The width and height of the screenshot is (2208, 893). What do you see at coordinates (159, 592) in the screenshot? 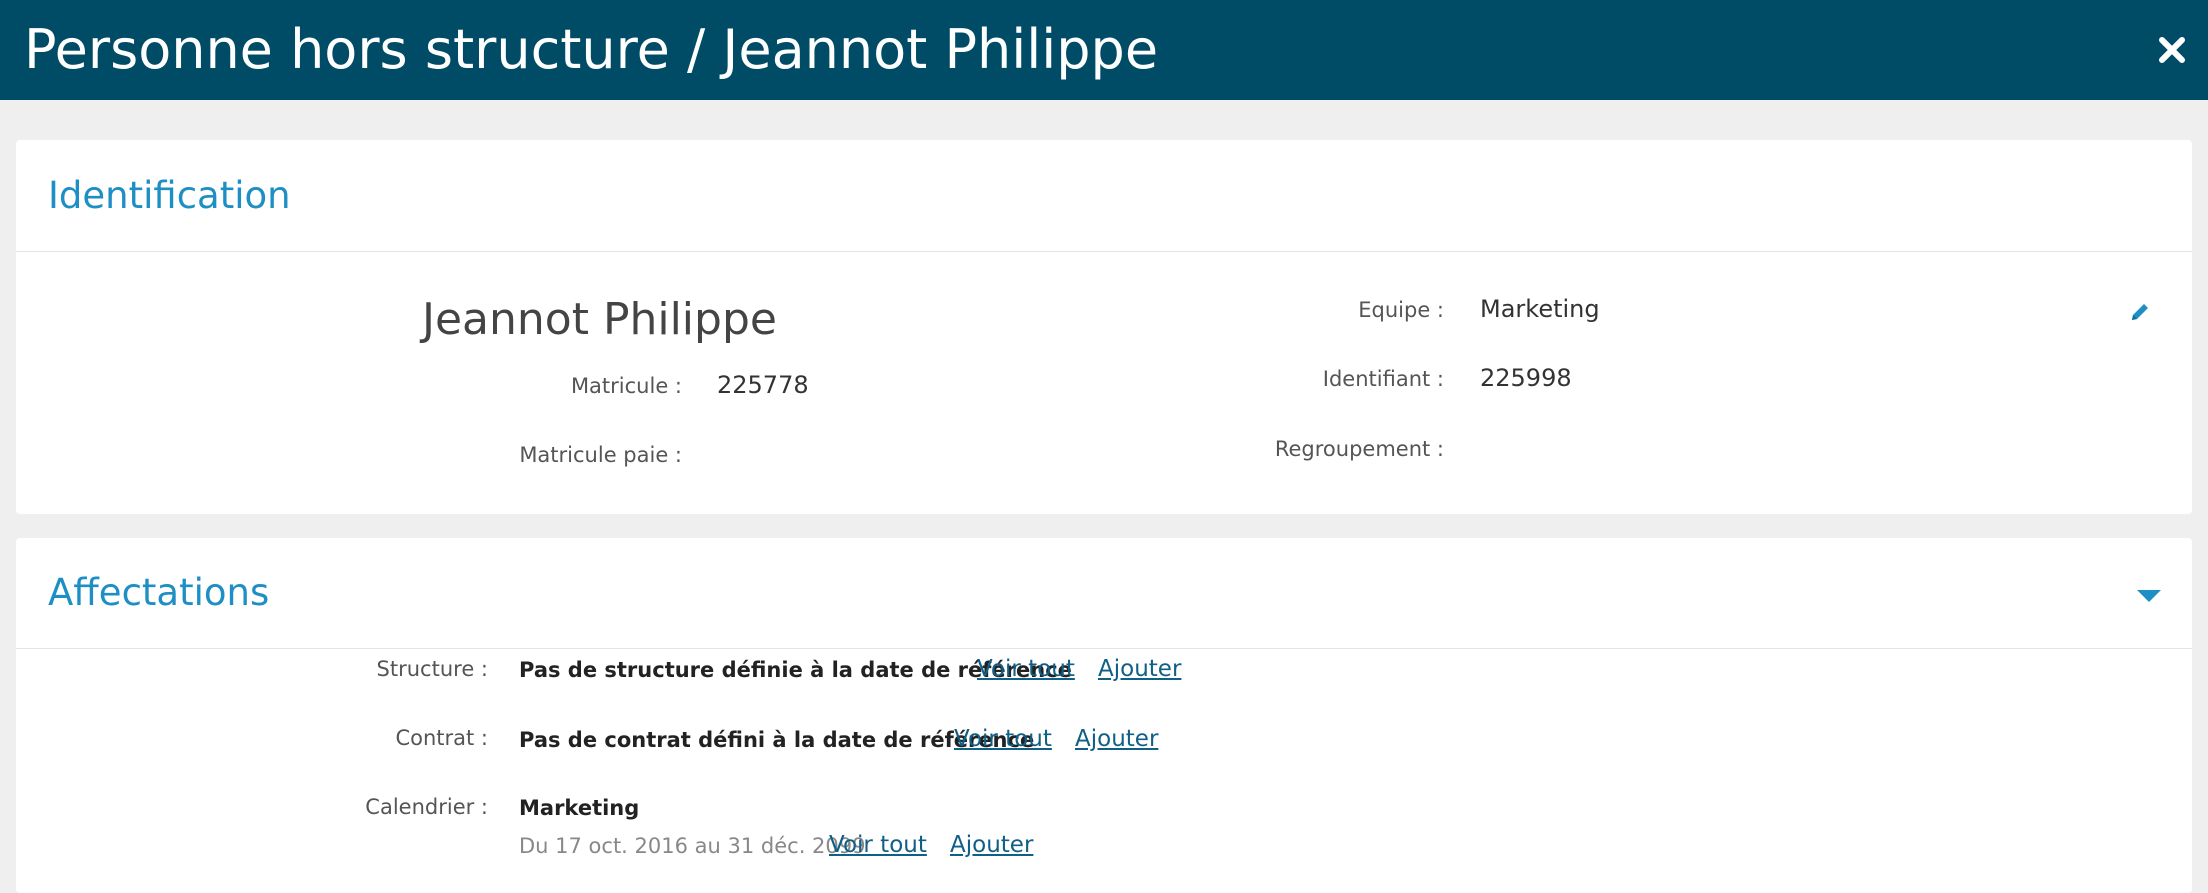
I see `affectations-title: Affectations` at bounding box center [159, 592].